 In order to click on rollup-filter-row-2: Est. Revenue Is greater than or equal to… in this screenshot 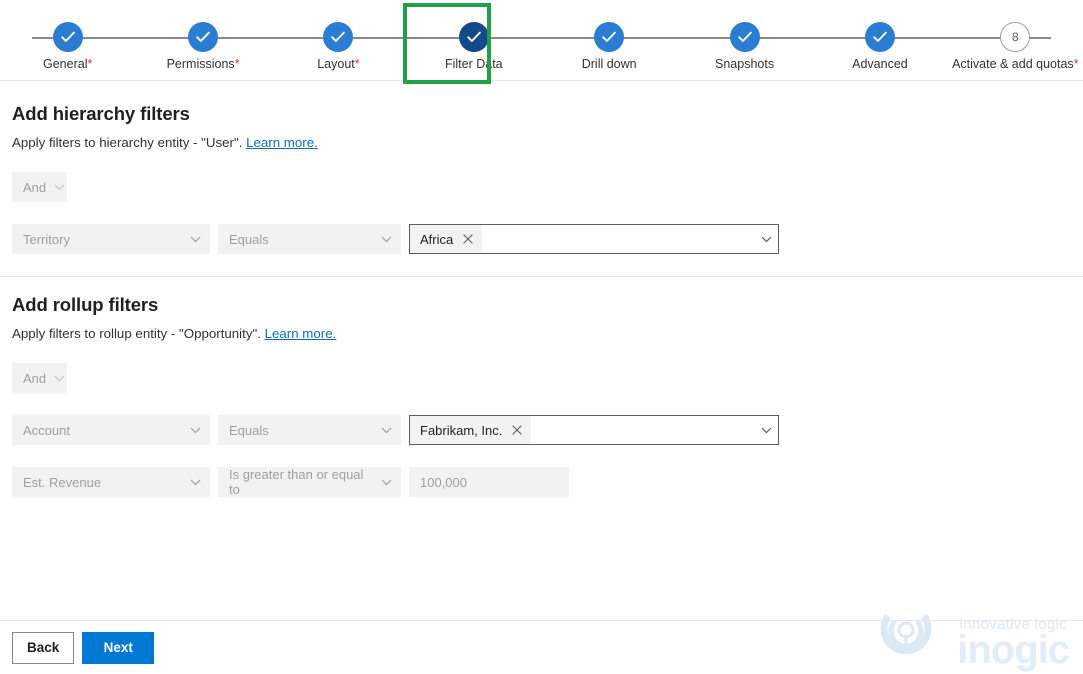, I will do `click(541, 482)`.